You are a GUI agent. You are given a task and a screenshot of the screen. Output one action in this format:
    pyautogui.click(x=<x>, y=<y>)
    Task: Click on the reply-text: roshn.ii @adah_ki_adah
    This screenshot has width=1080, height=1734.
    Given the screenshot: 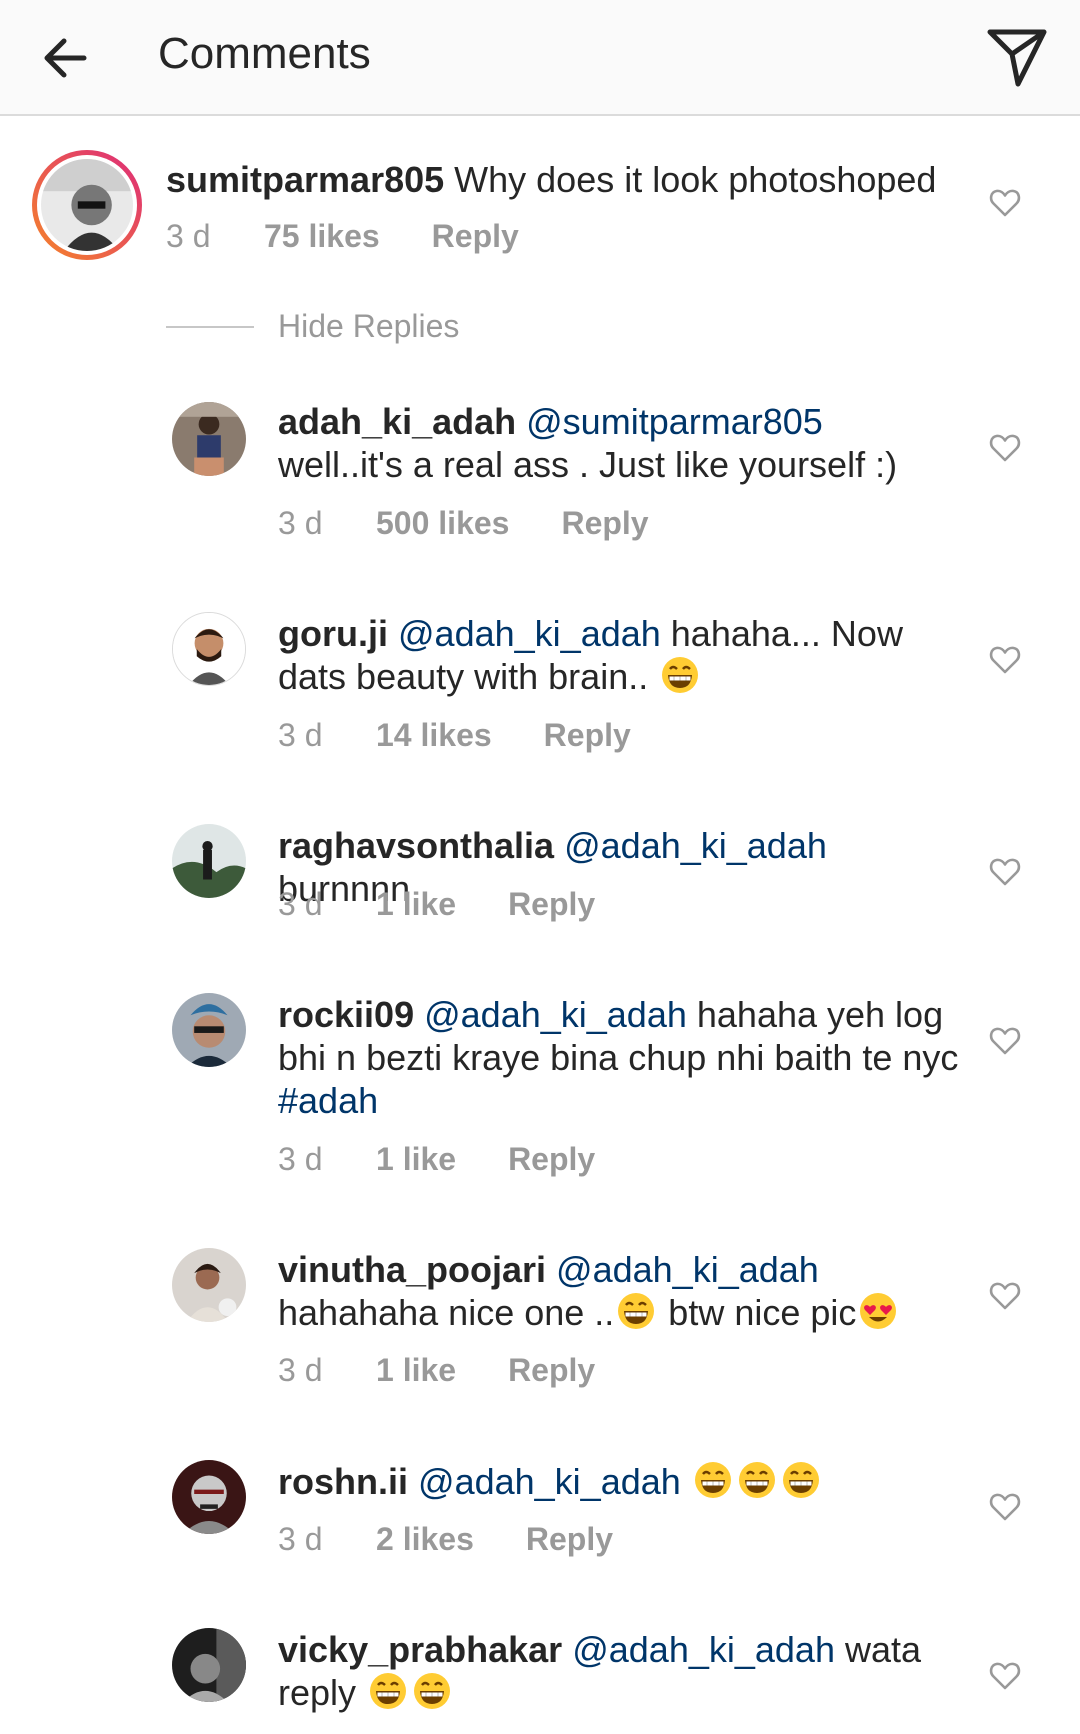 What is the action you would take?
    pyautogui.click(x=623, y=1481)
    